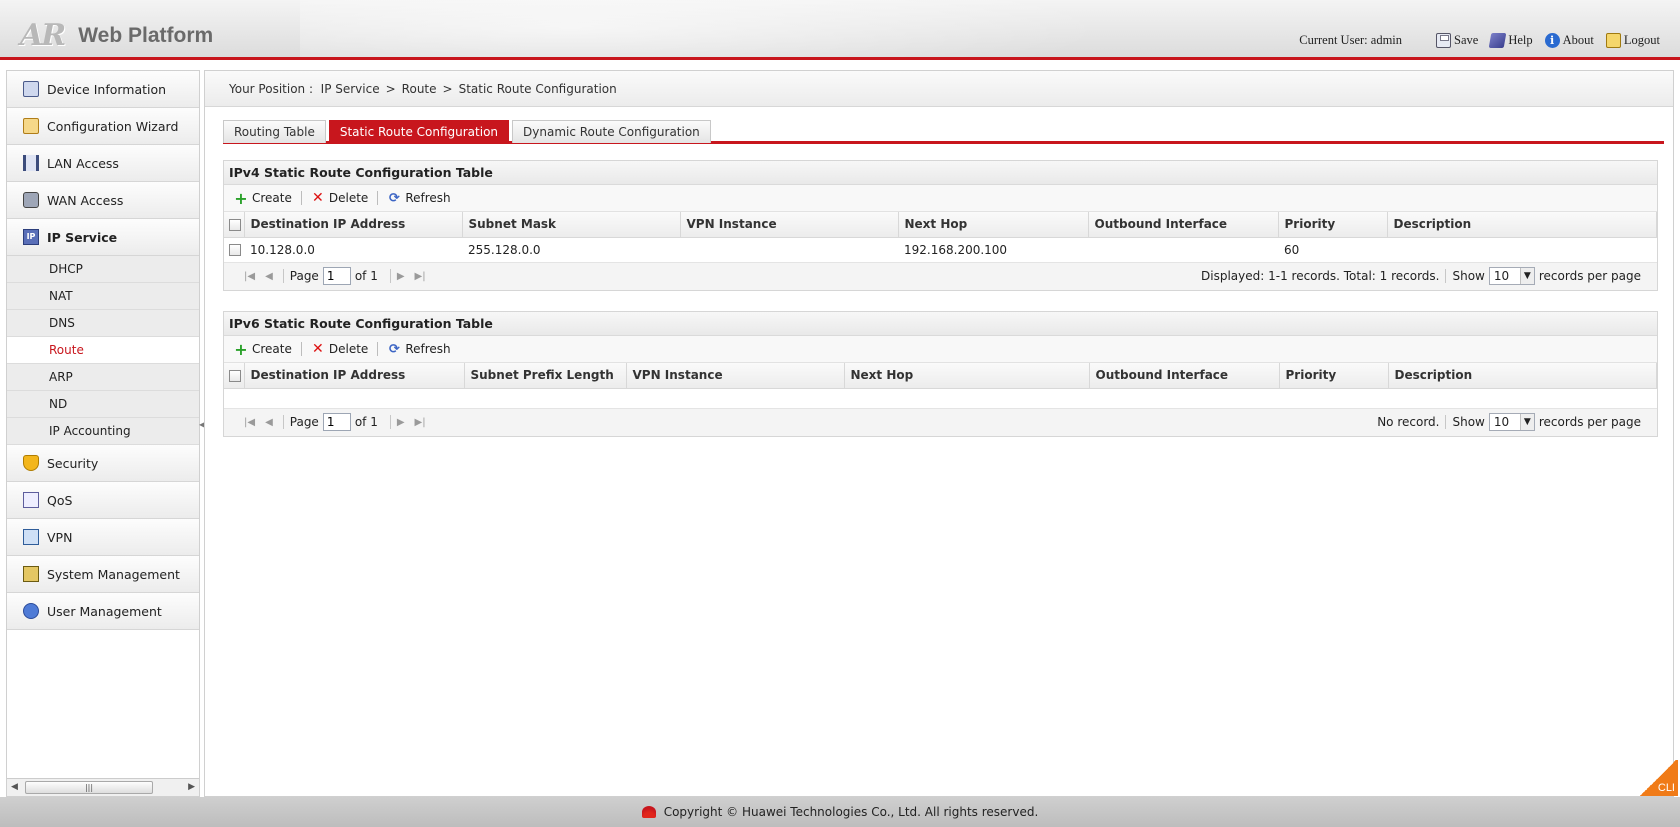 This screenshot has height=827, width=1680. What do you see at coordinates (418, 198) in the screenshot?
I see `ipv4-refresh-button: ⟳ Refresh` at bounding box center [418, 198].